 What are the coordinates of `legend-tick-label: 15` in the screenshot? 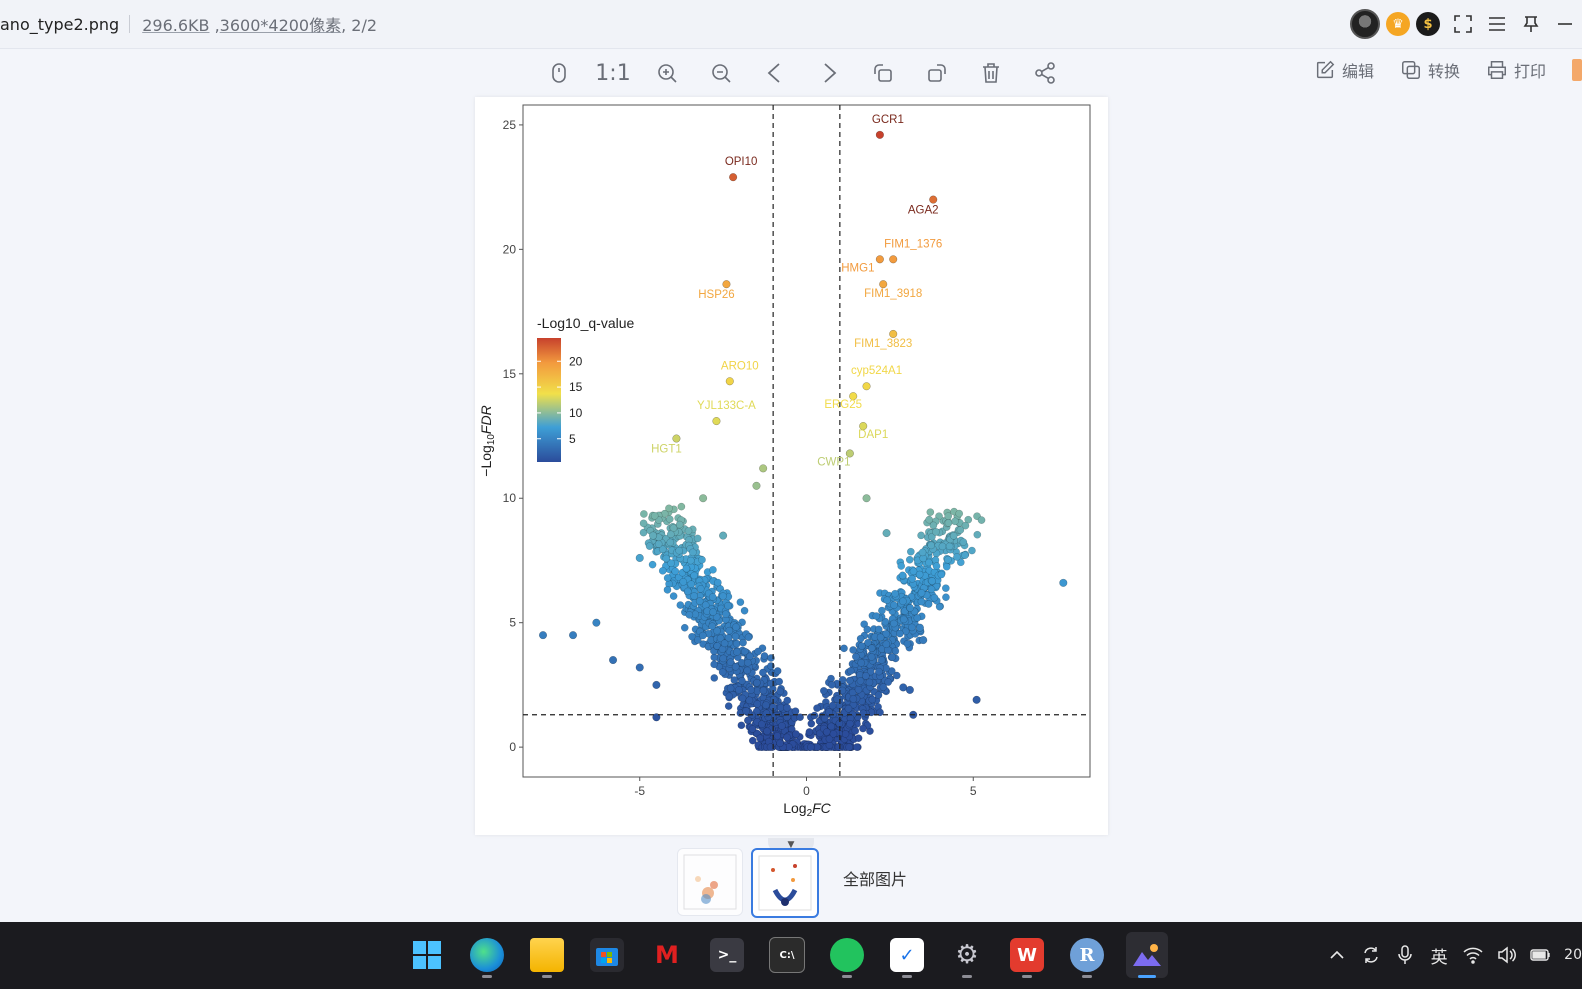 It's located at (576, 387).